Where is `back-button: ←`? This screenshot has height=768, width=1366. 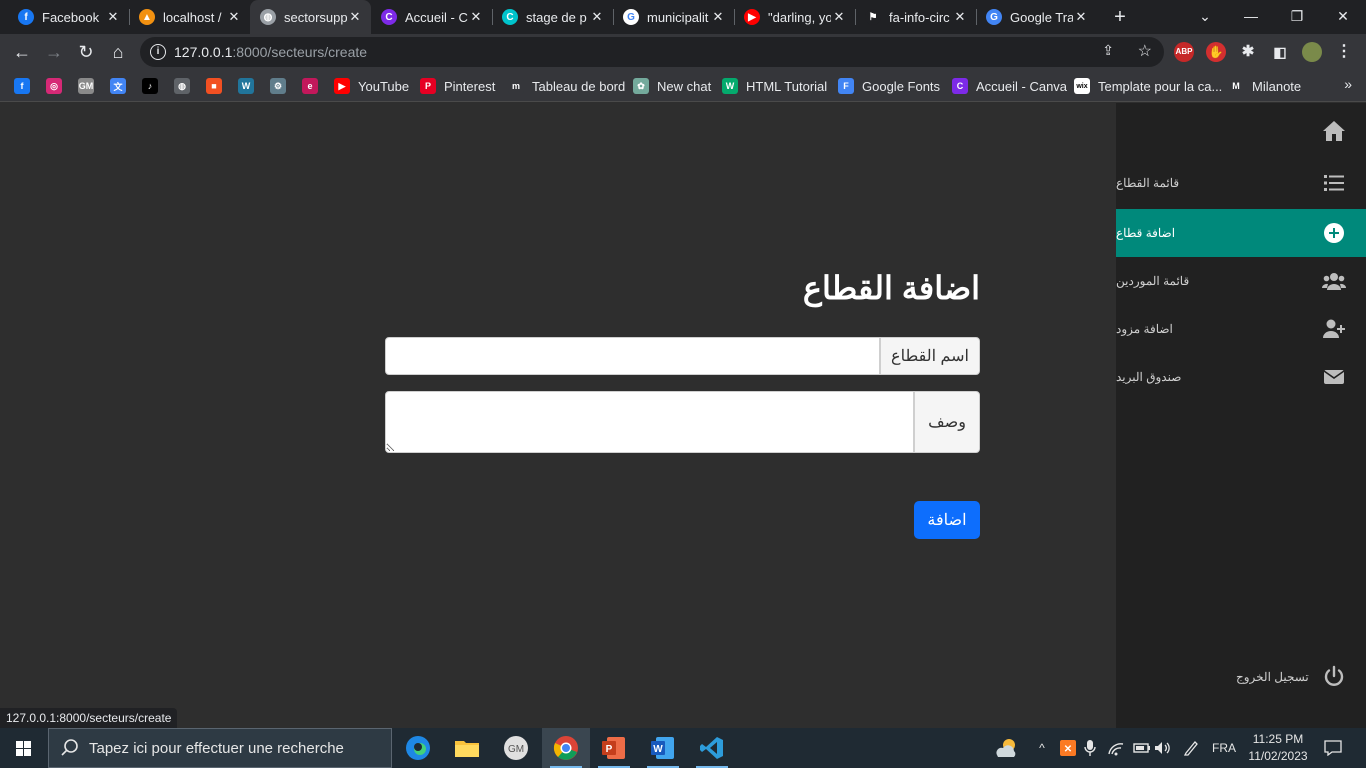 back-button: ← is located at coordinates (22, 52).